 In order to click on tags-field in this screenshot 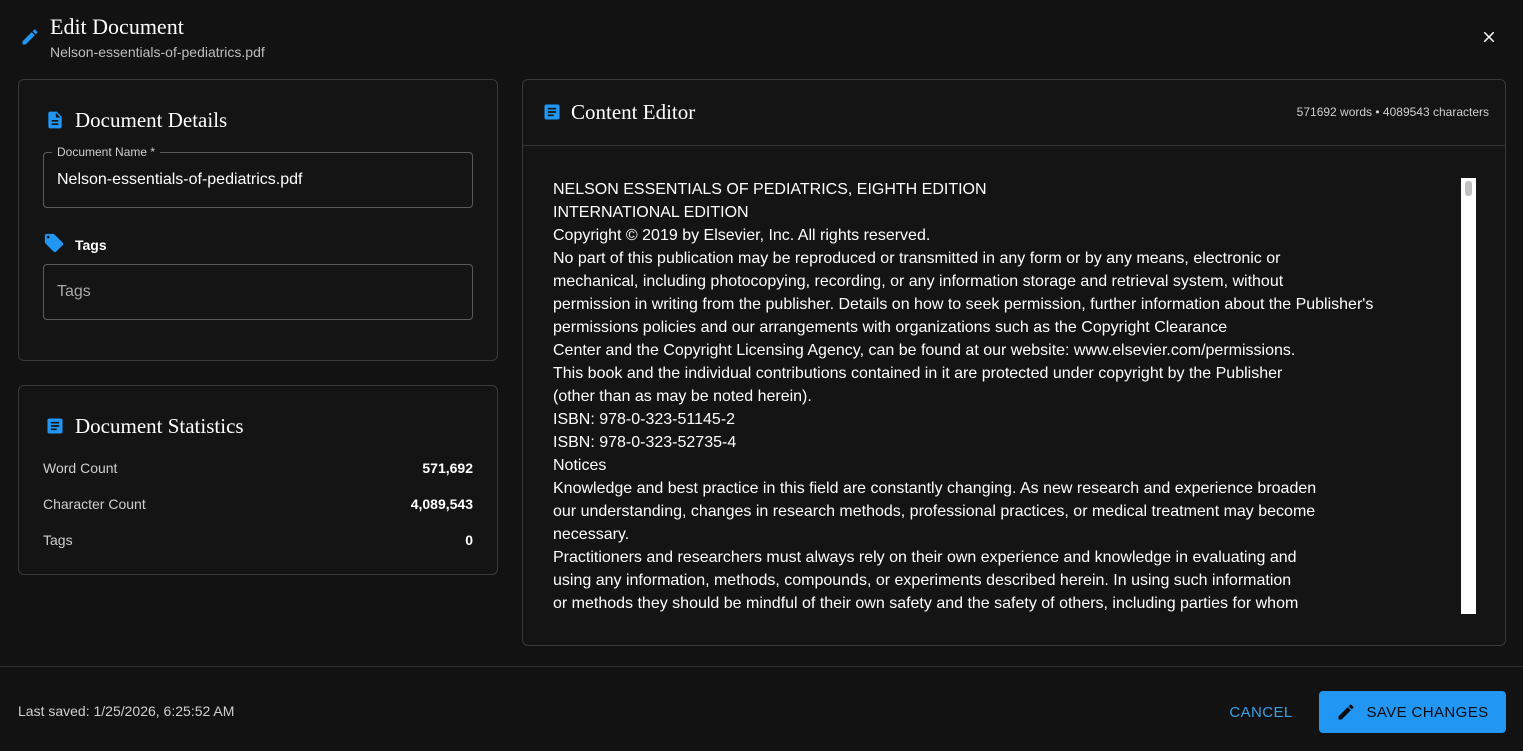, I will do `click(258, 292)`.